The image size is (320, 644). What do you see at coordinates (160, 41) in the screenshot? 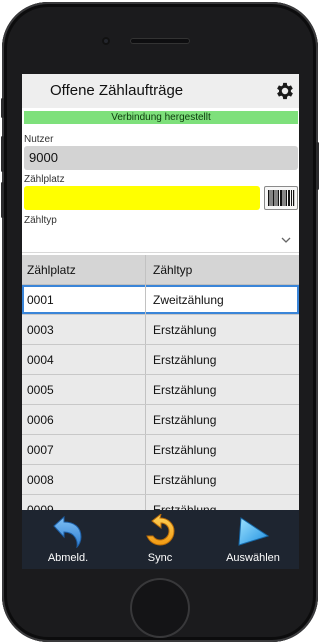
I see `earpiece-speaker` at bounding box center [160, 41].